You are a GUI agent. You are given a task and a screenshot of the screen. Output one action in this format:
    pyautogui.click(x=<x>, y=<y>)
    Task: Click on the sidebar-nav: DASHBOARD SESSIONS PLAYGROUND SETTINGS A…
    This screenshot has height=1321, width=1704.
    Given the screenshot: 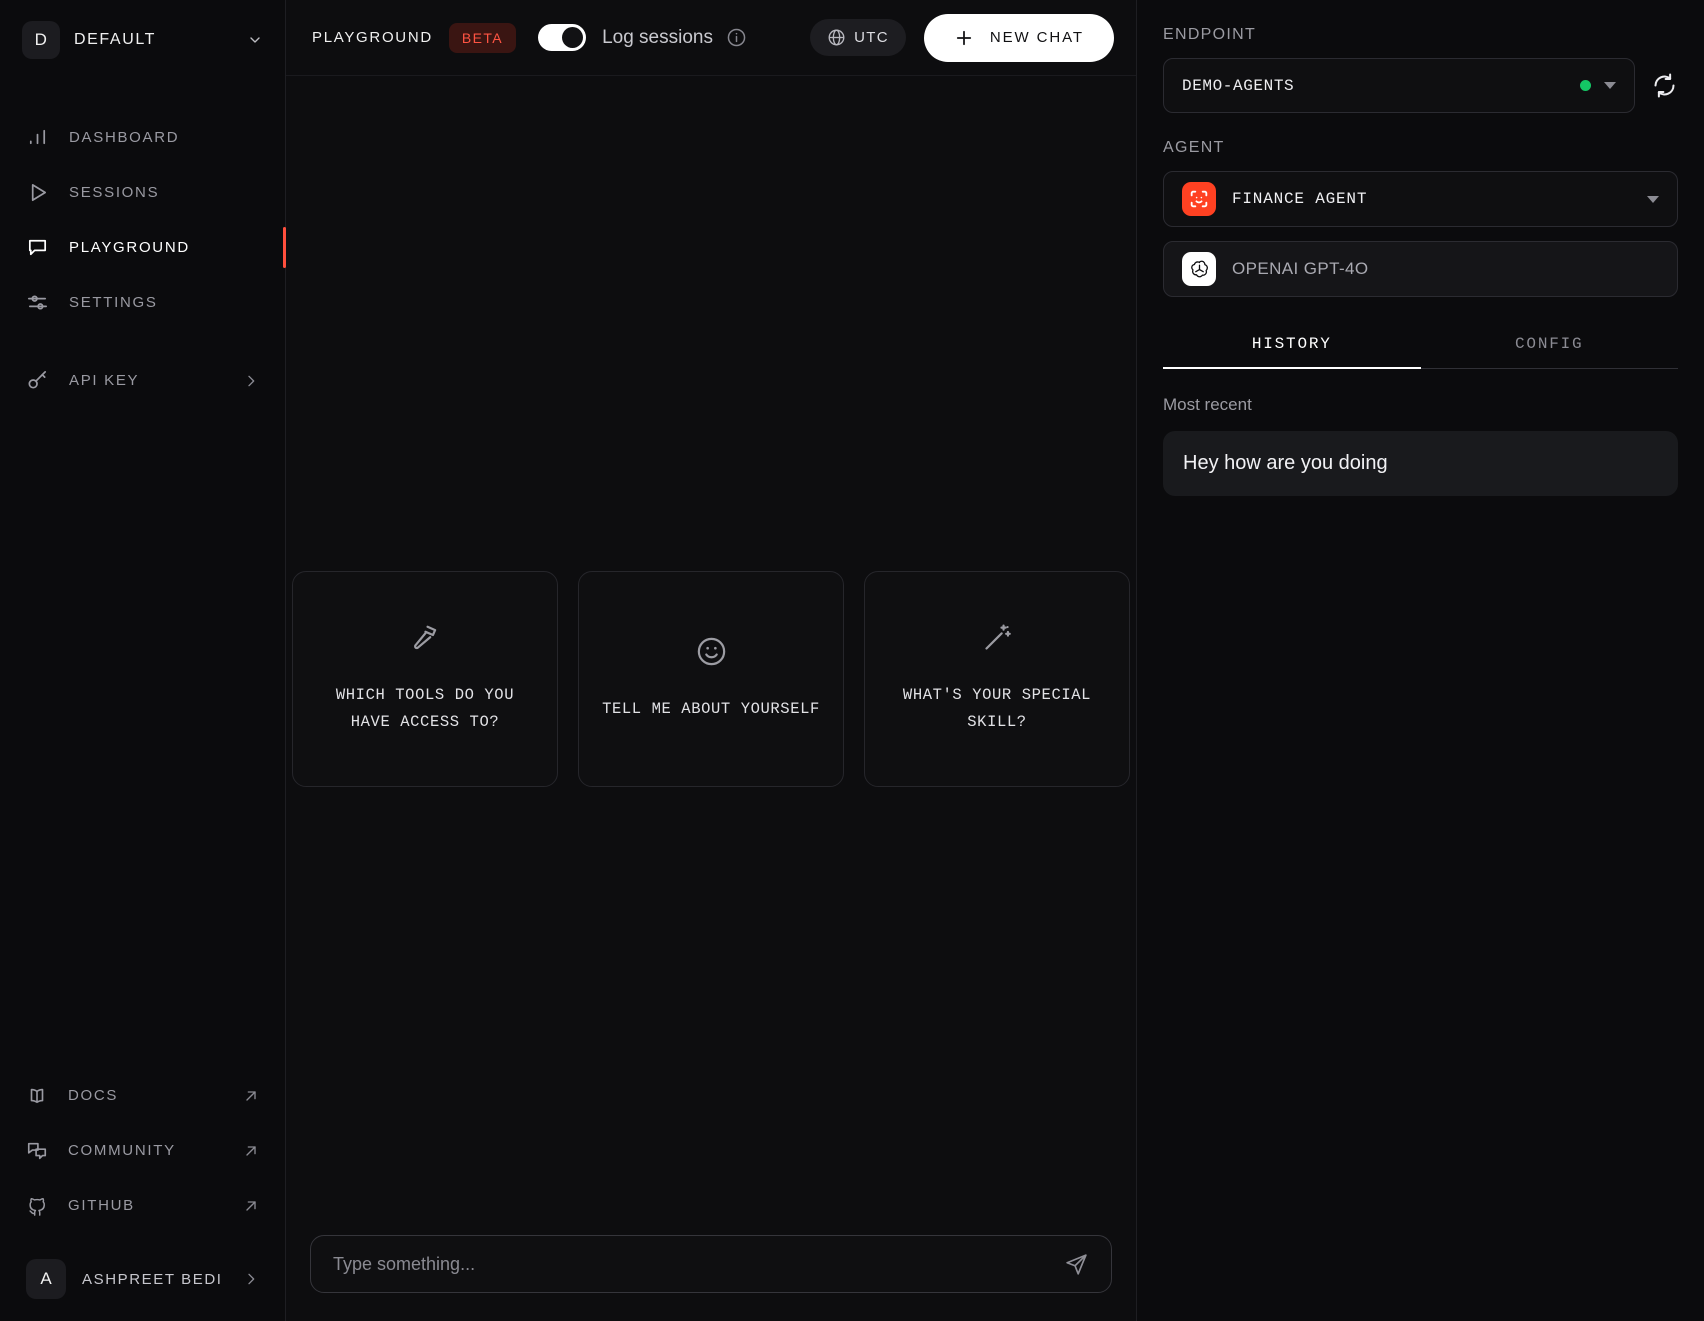 What is the action you would take?
    pyautogui.click(x=143, y=259)
    